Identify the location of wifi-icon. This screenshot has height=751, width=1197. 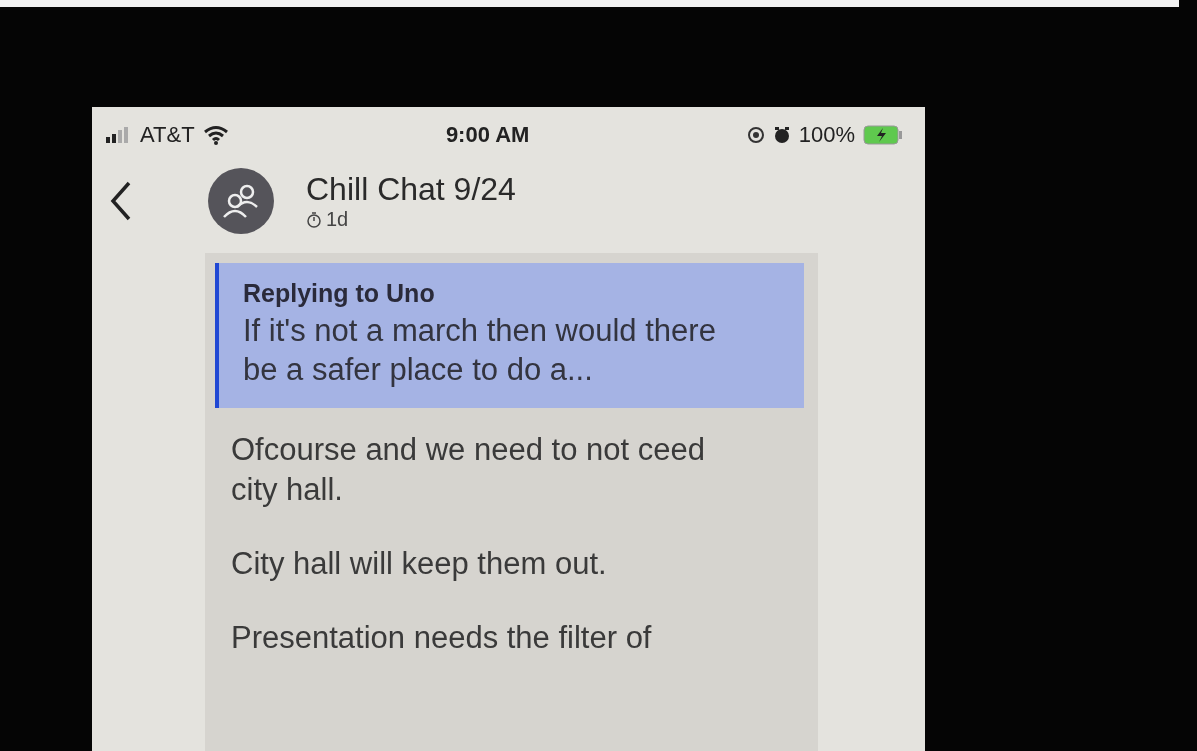
(215, 135).